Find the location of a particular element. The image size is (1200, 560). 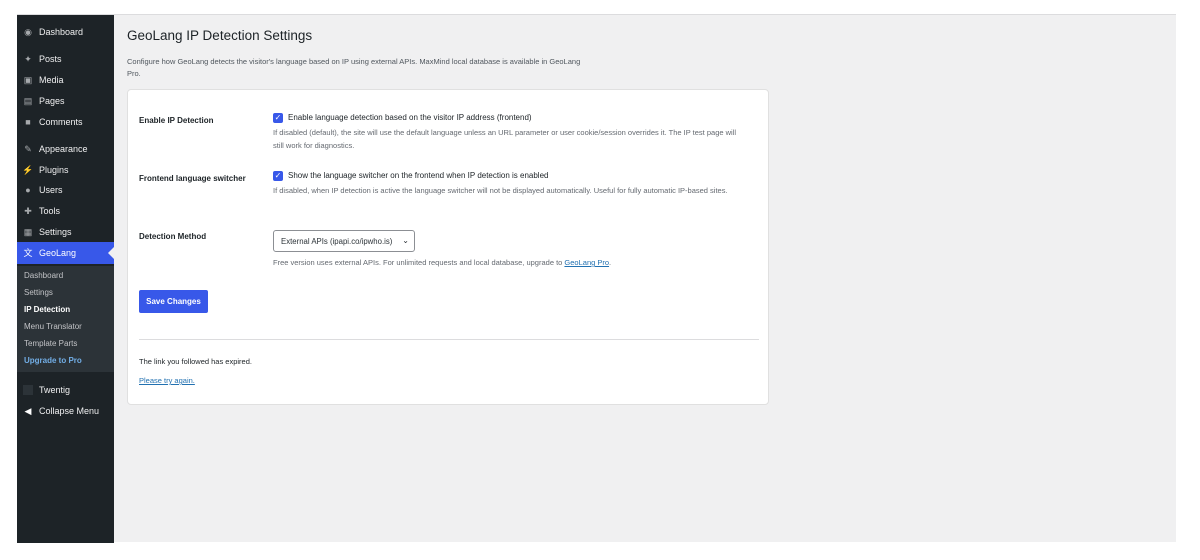

sidebar-item-label: Users is located at coordinates (51, 190).